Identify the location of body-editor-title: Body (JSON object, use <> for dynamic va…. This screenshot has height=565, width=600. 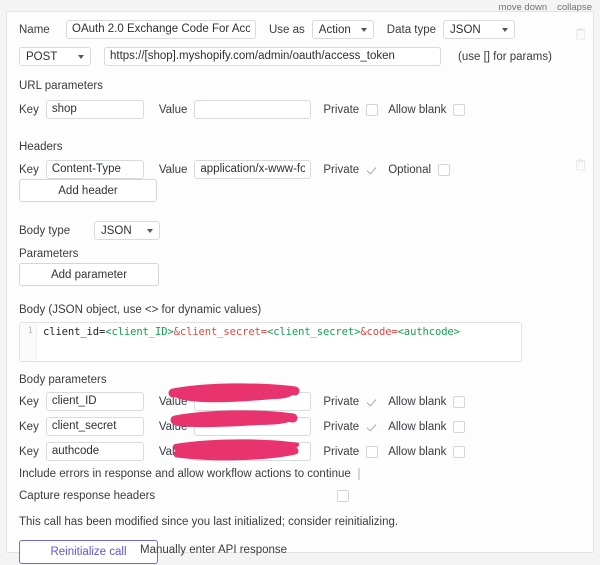
(140, 310).